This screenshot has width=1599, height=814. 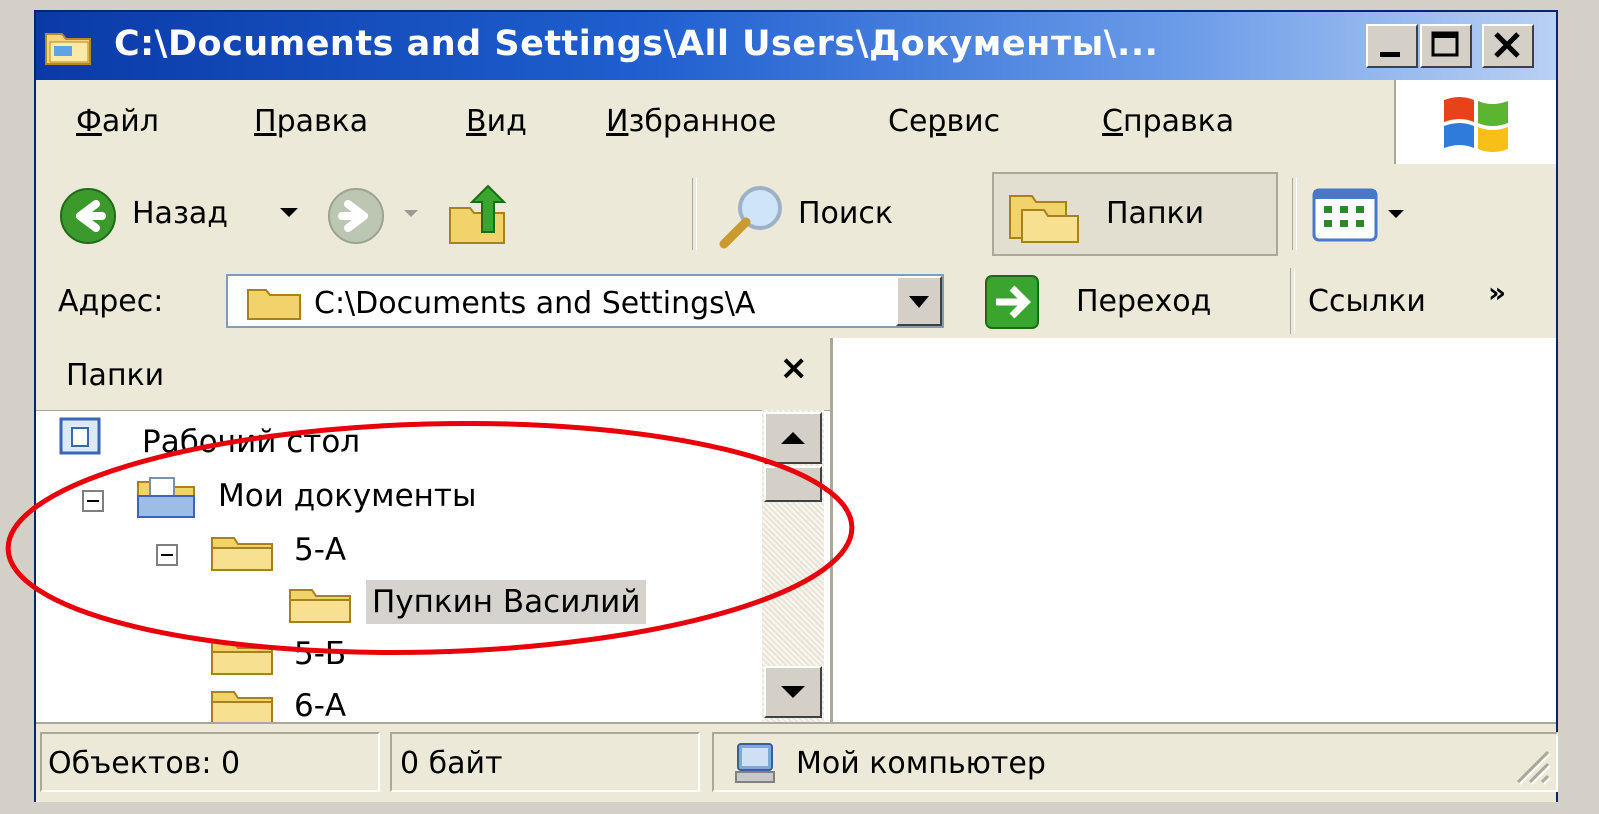 I want to click on folders-label: Папки, so click(x=1155, y=213).